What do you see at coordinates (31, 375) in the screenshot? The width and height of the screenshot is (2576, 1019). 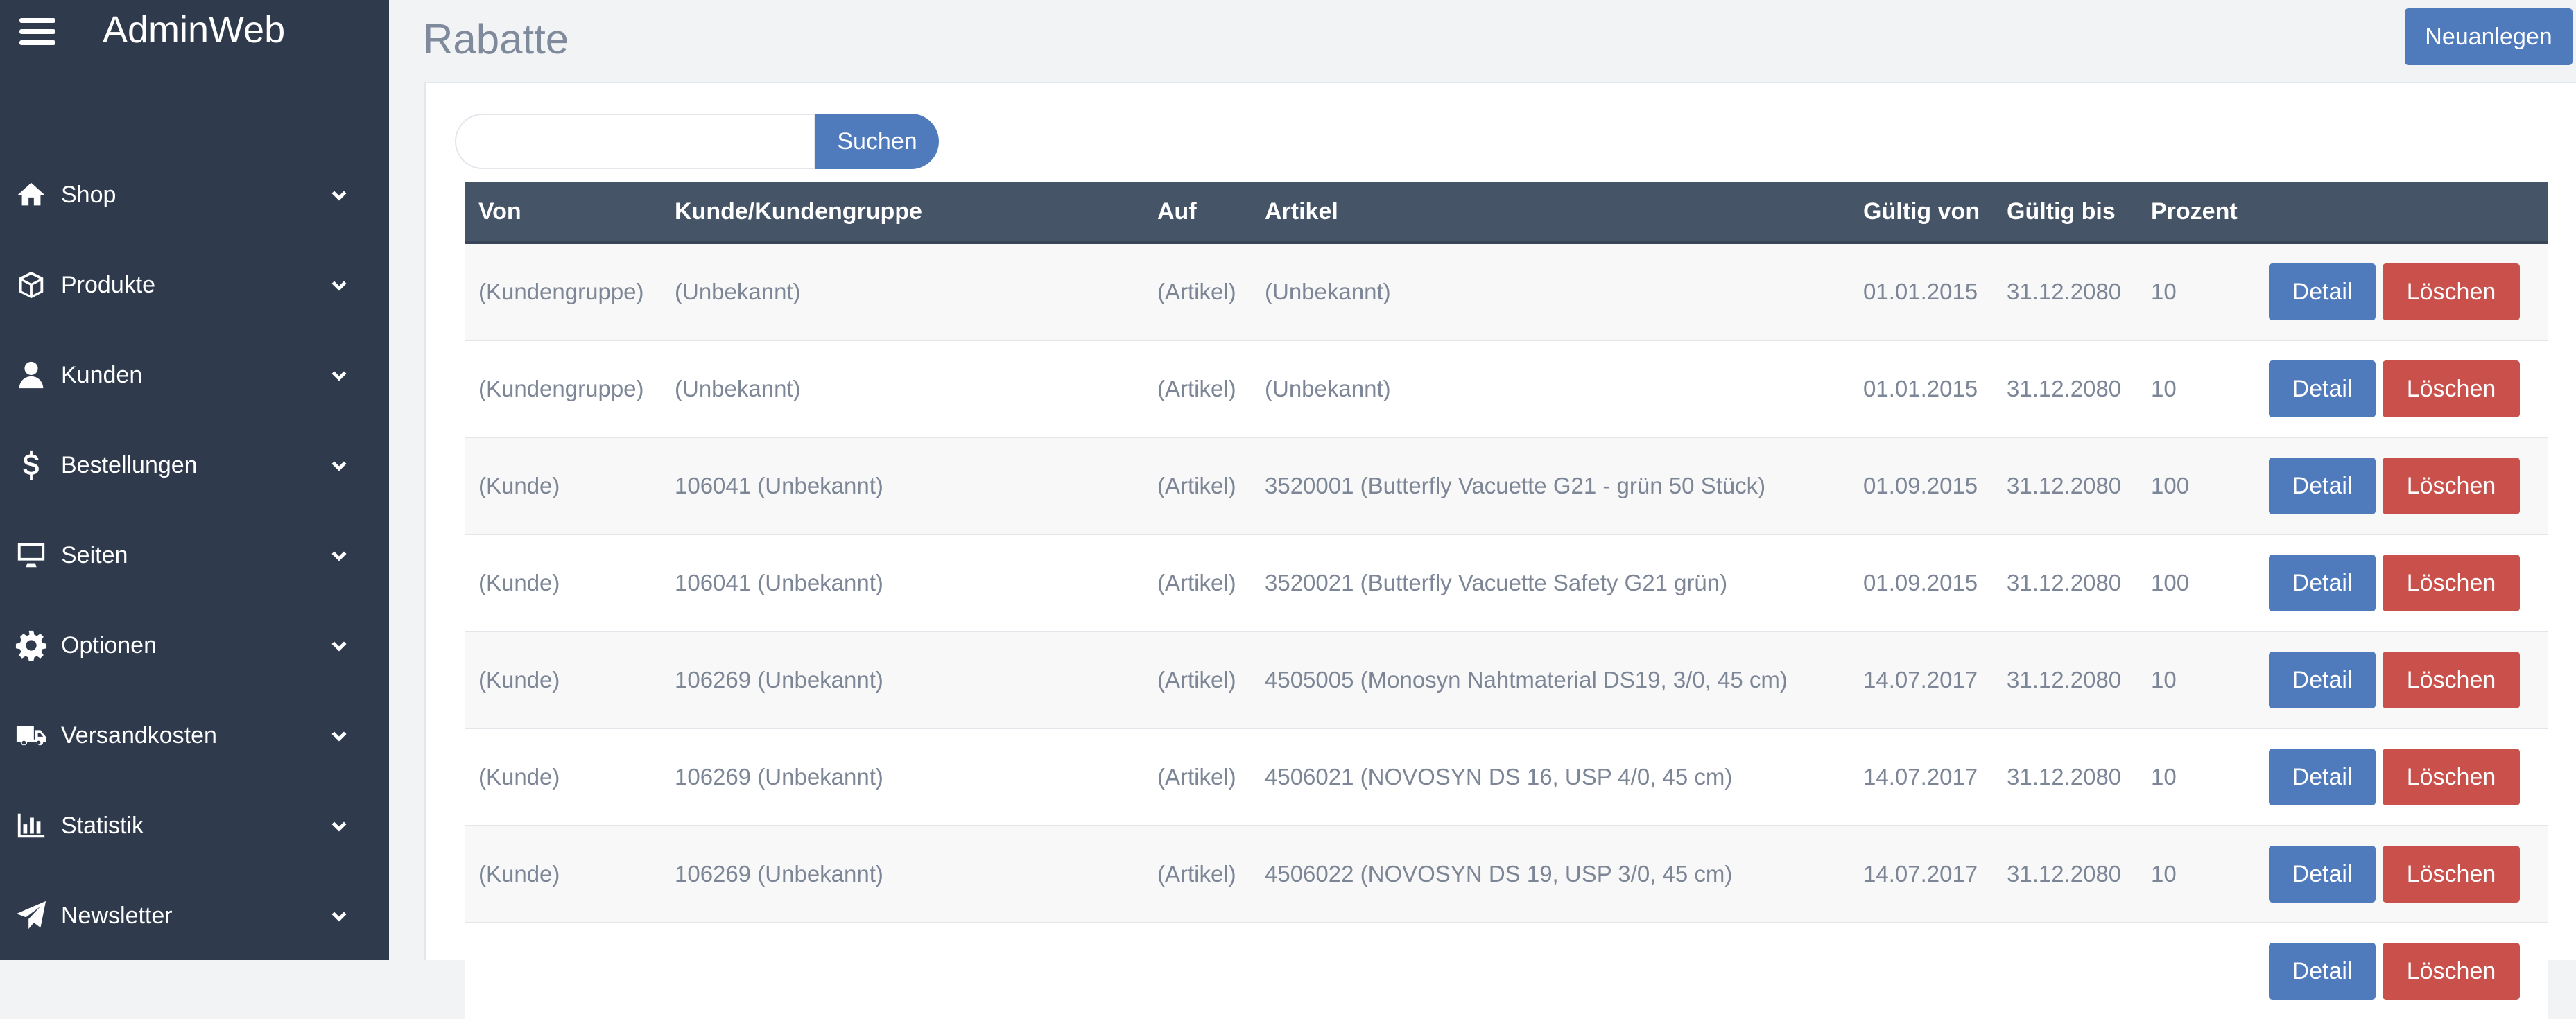 I see `user-icon` at bounding box center [31, 375].